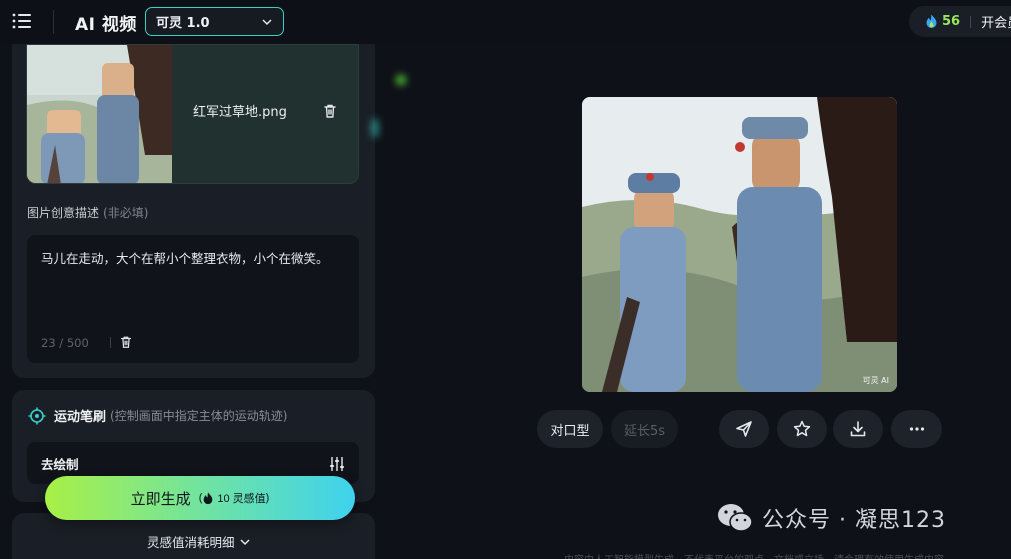 This screenshot has height=559, width=1011. What do you see at coordinates (160, 499) in the screenshot?
I see `generate-label: 立即生成` at bounding box center [160, 499].